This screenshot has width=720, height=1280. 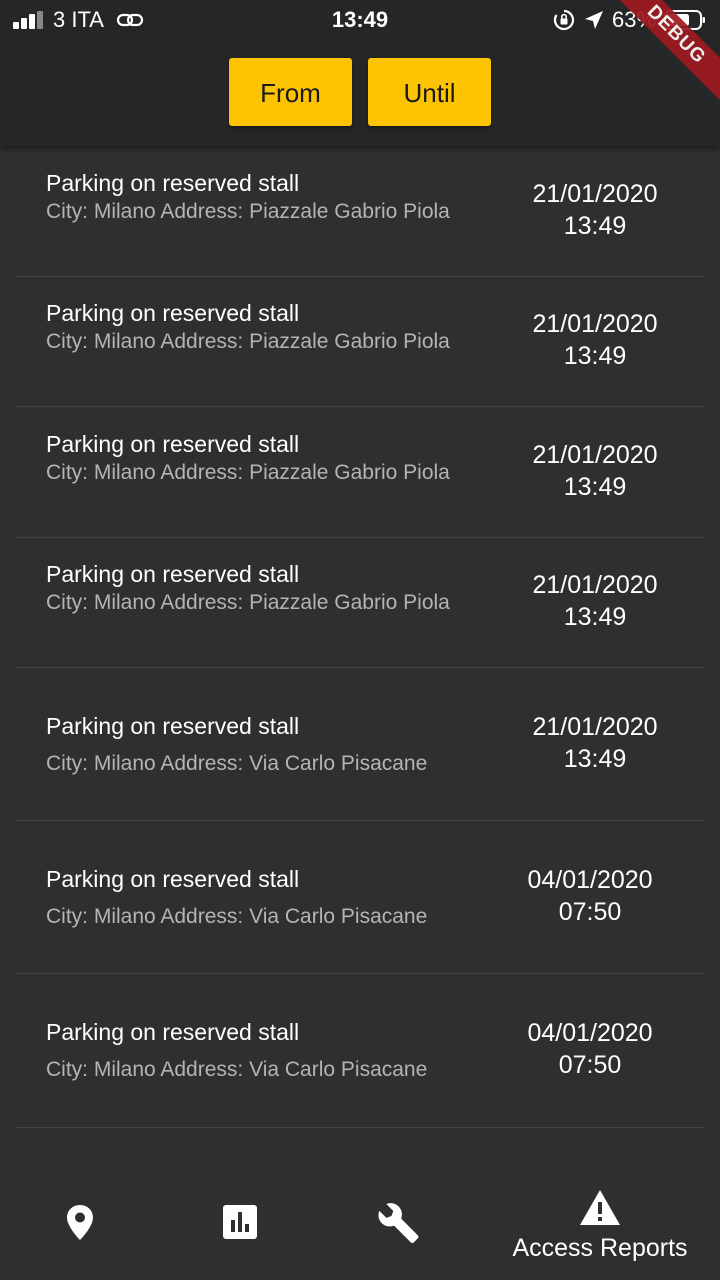 What do you see at coordinates (240, 1222) in the screenshot?
I see `bar-chart-icon` at bounding box center [240, 1222].